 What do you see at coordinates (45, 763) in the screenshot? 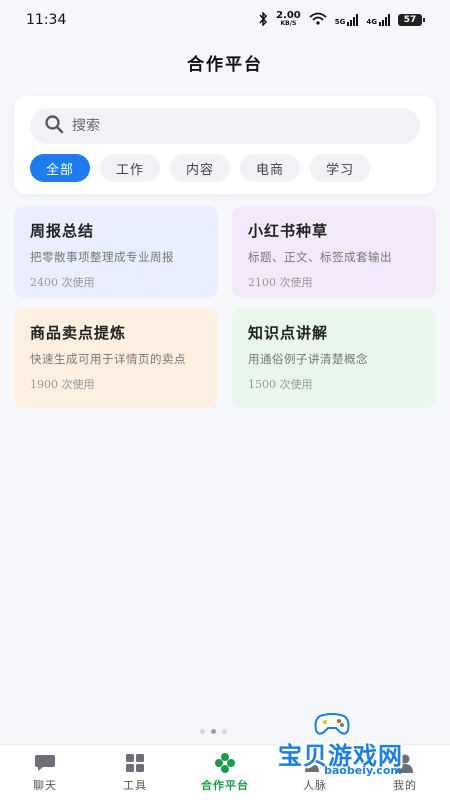
I see `chat-icon` at bounding box center [45, 763].